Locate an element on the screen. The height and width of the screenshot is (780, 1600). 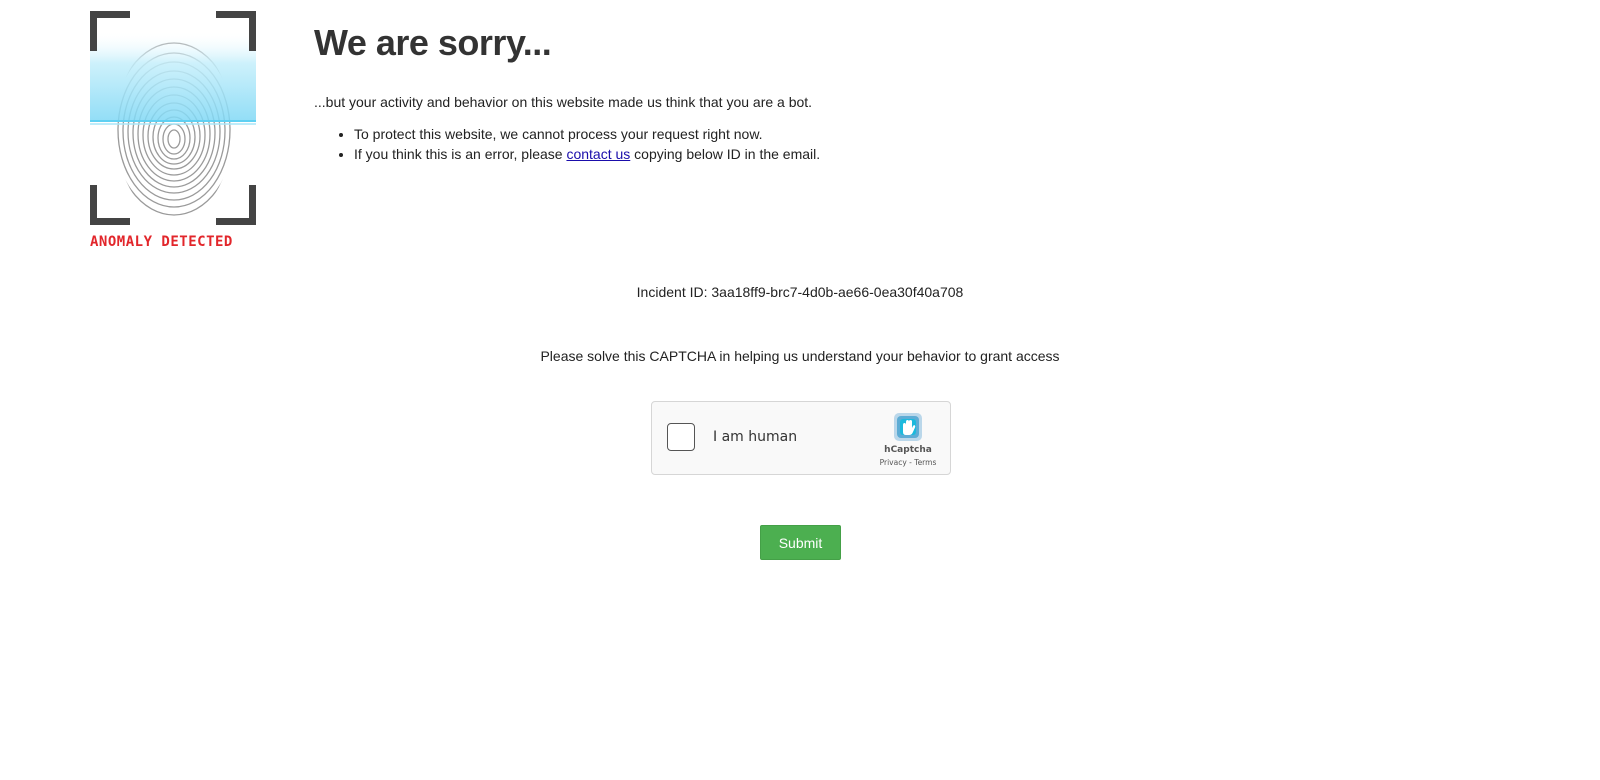
submit-button: Submit is located at coordinates (800, 542).